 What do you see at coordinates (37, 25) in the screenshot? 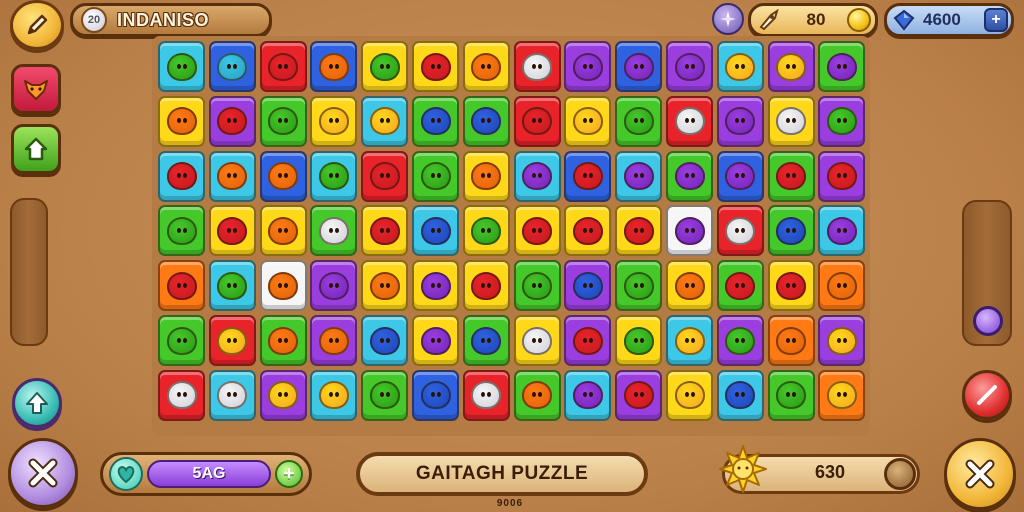
I see `edit-button` at bounding box center [37, 25].